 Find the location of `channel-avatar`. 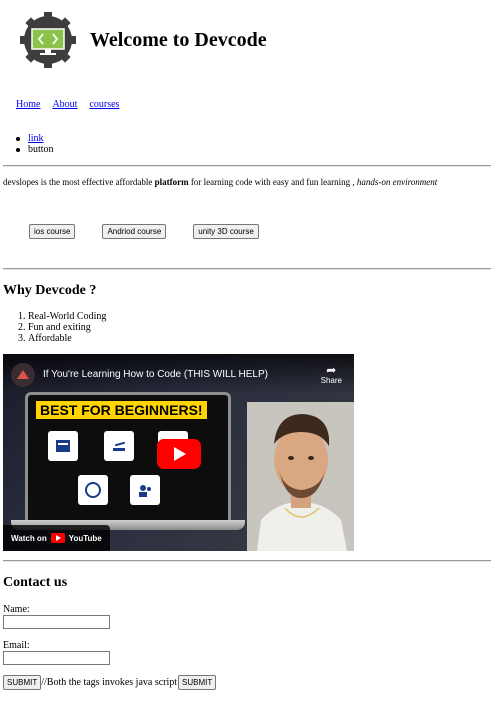

channel-avatar is located at coordinates (23, 375).